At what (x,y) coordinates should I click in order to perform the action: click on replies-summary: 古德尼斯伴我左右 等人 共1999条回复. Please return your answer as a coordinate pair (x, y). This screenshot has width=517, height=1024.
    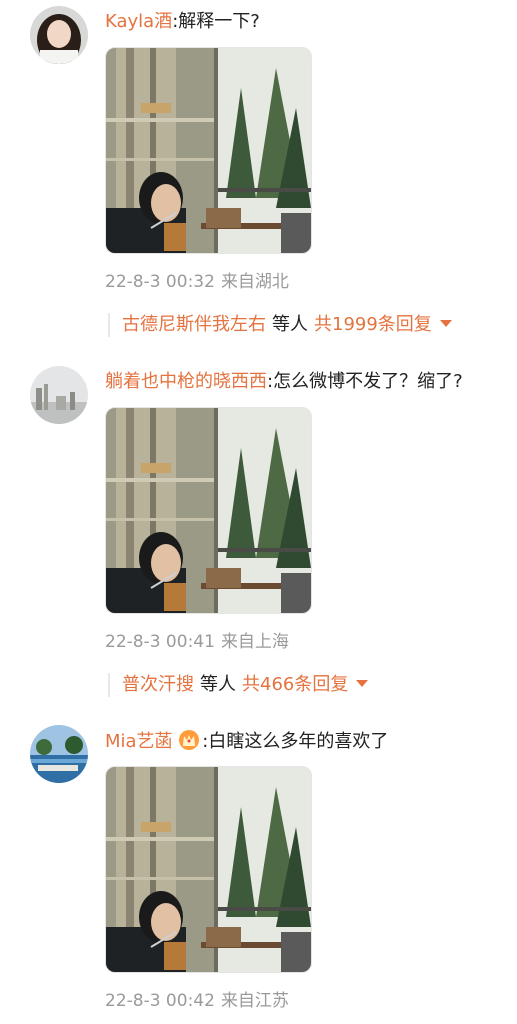
    Looking at the image, I should click on (280, 325).